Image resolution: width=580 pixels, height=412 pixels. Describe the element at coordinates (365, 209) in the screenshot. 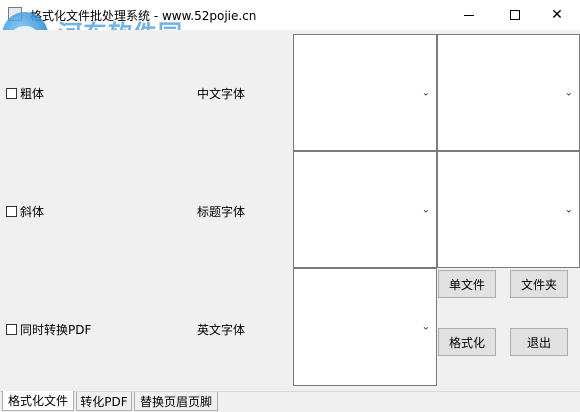

I see `title-font-combo-1: ⌄` at that location.